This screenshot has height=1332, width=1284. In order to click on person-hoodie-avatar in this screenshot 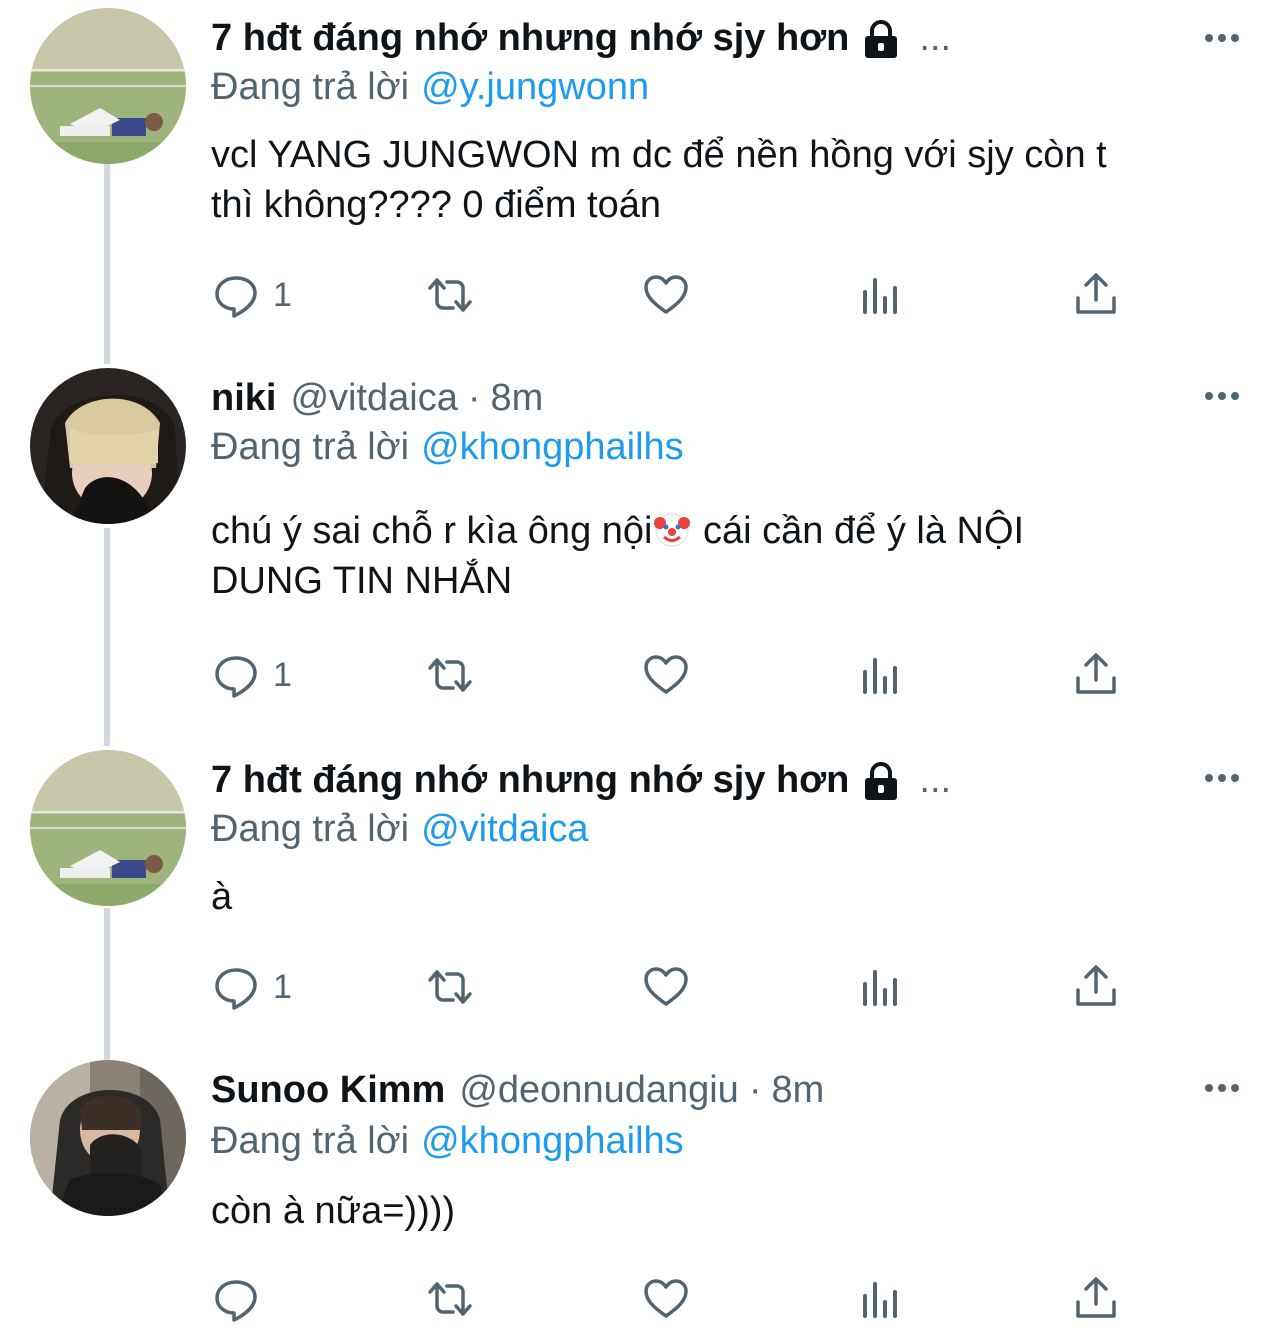, I will do `click(108, 1138)`.